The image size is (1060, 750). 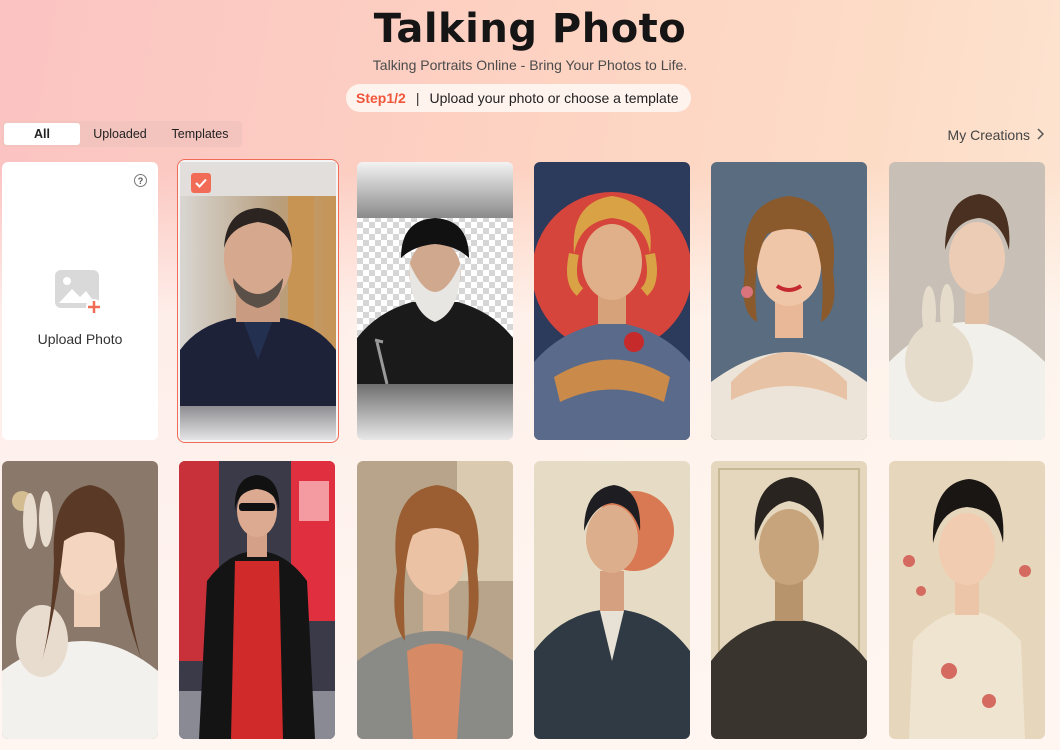 I want to click on tab-all: All, so click(x=42, y=134).